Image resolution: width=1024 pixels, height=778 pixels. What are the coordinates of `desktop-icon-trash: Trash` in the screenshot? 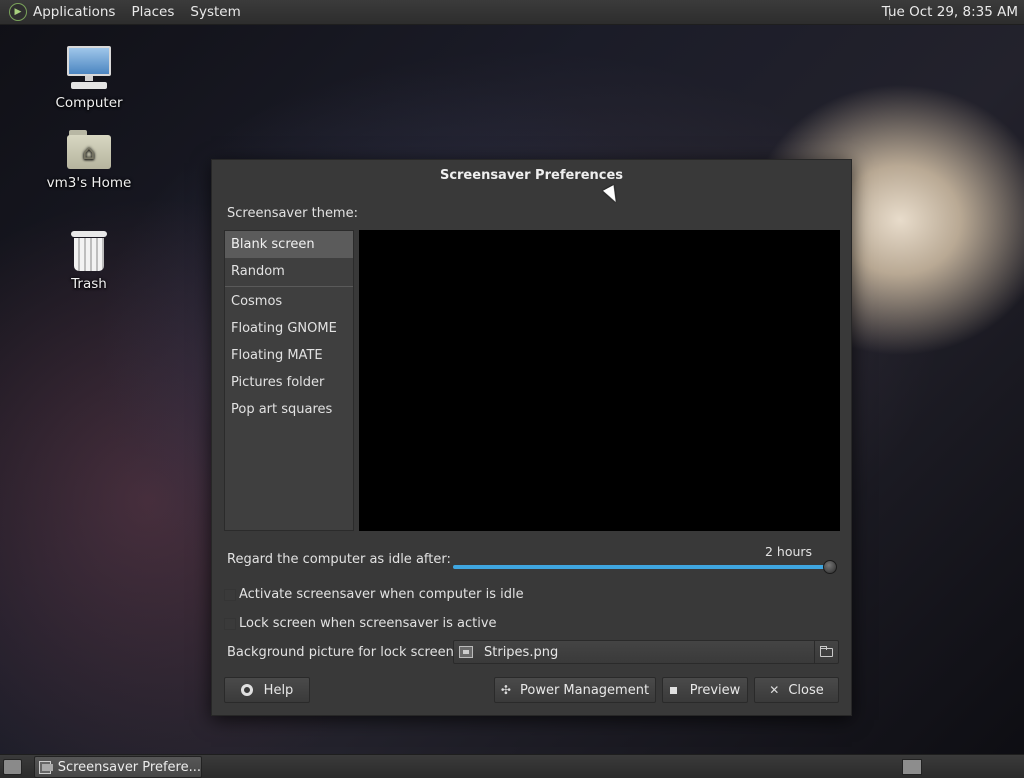 It's located at (89, 260).